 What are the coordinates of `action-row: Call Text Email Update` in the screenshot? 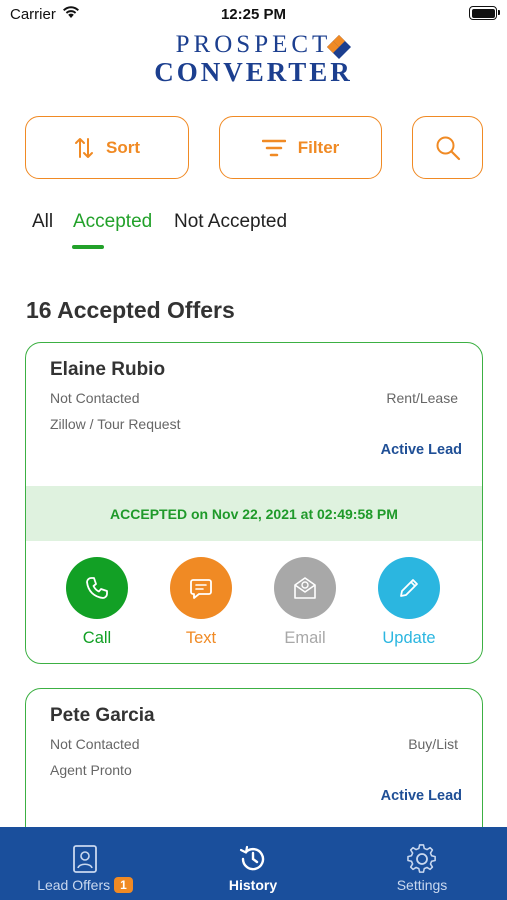 It's located at (254, 607).